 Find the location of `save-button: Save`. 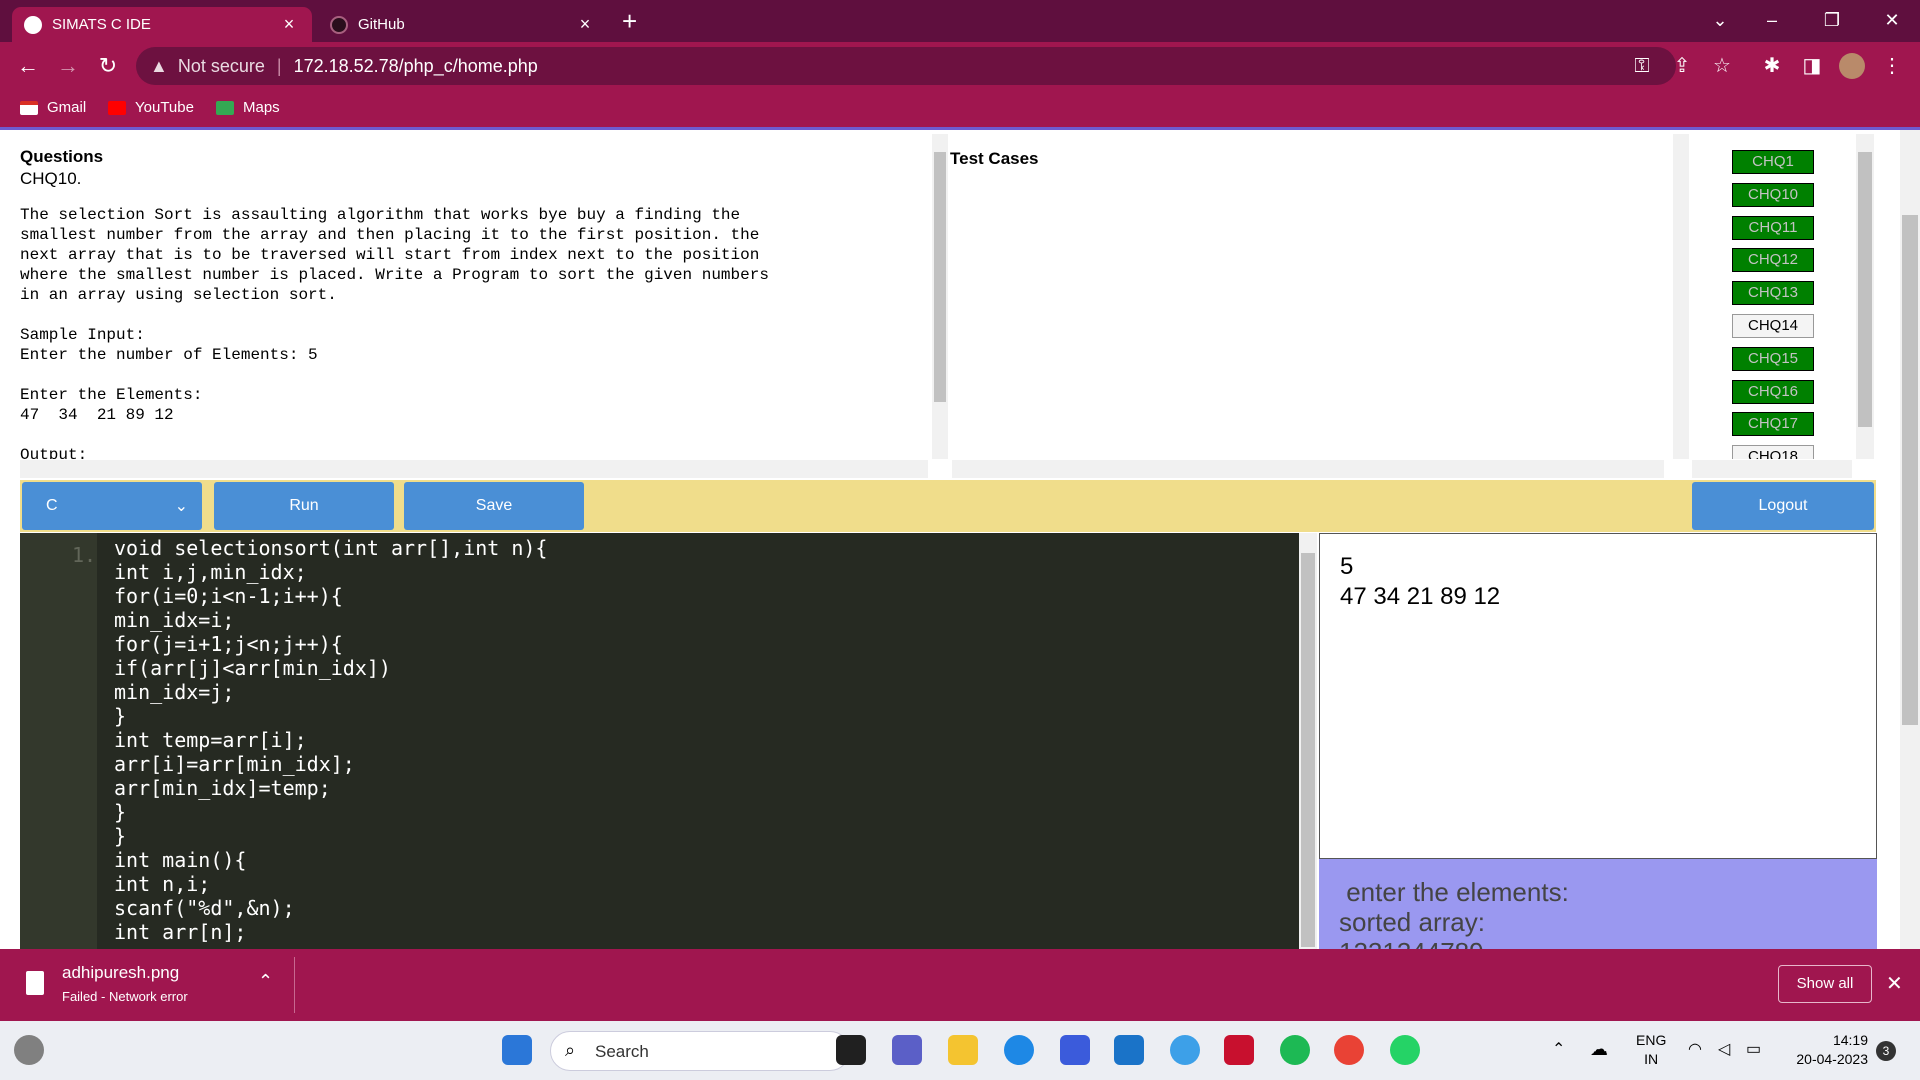

save-button: Save is located at coordinates (494, 506).